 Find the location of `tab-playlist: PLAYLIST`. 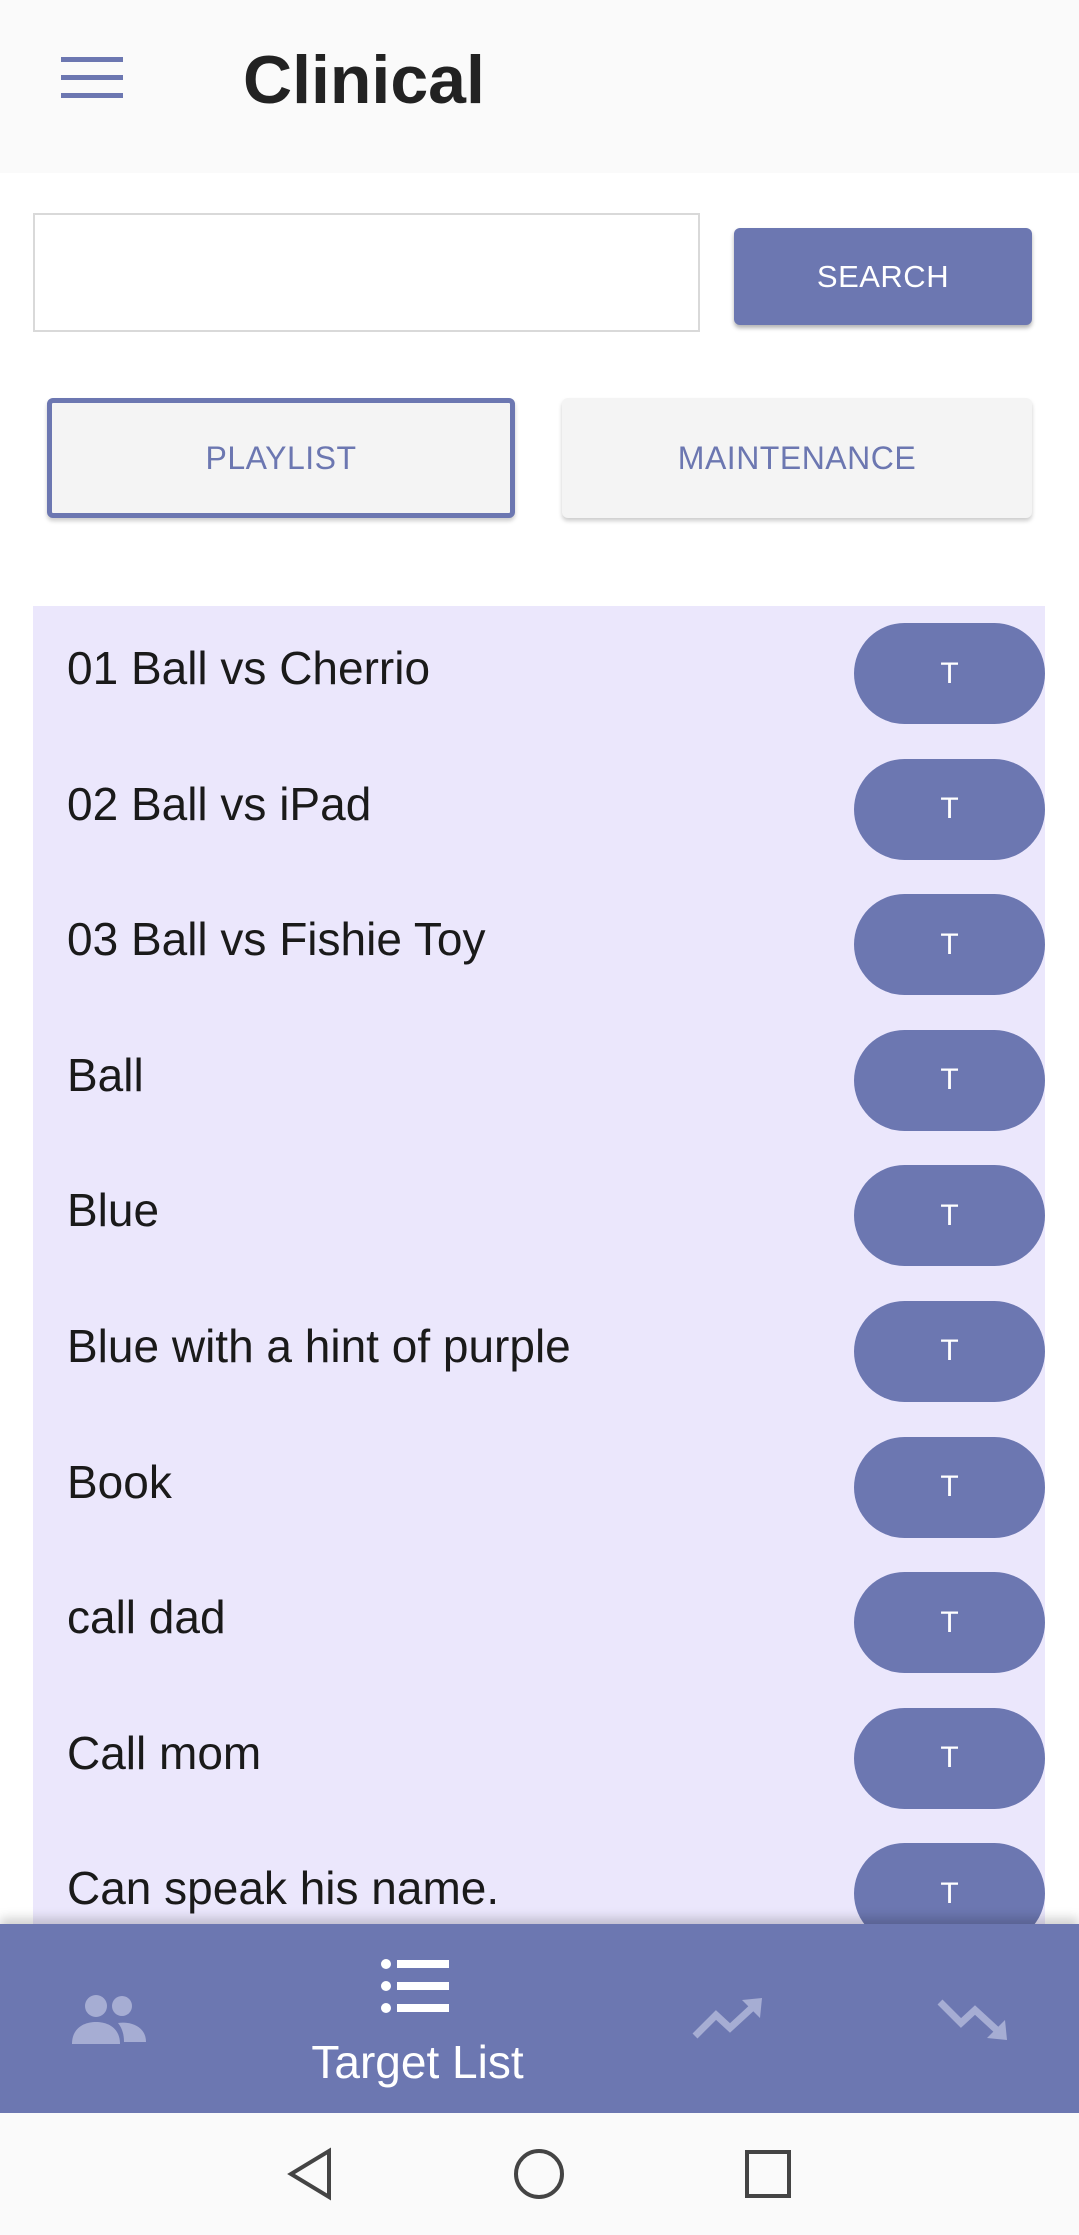

tab-playlist: PLAYLIST is located at coordinates (281, 458).